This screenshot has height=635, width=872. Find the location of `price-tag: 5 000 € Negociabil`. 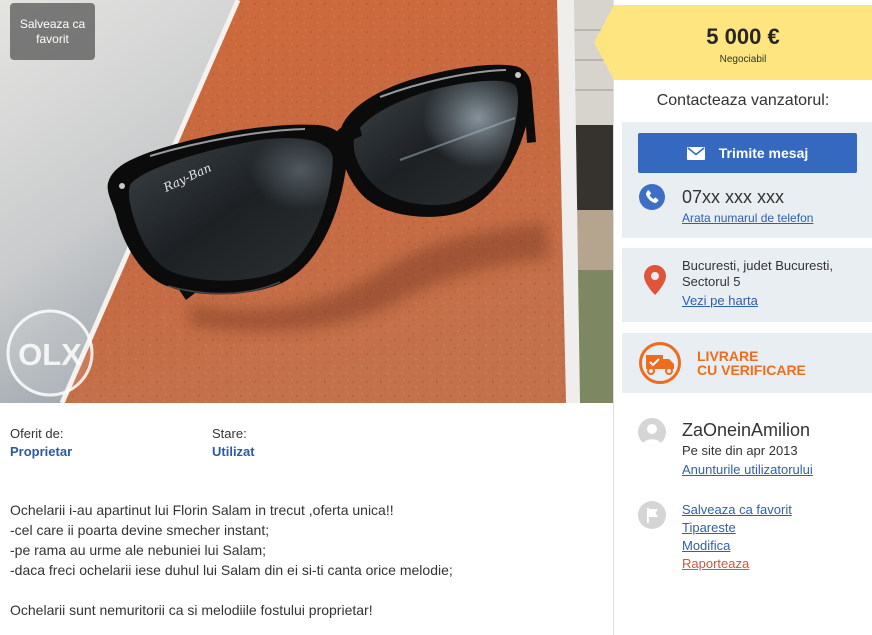

price-tag: 5 000 € Negociabil is located at coordinates (733, 42).